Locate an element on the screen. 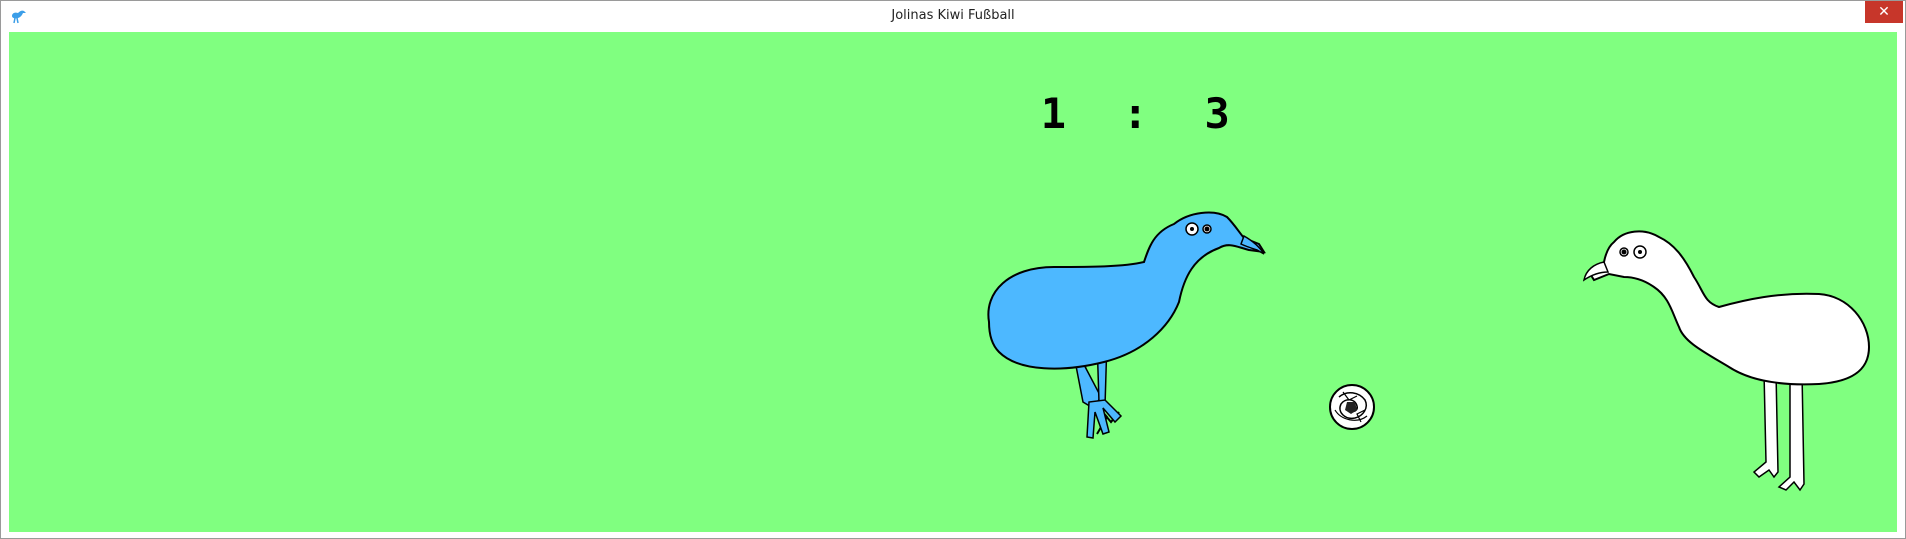 The width and height of the screenshot is (1906, 539). close-button: ✕ is located at coordinates (1884, 12).